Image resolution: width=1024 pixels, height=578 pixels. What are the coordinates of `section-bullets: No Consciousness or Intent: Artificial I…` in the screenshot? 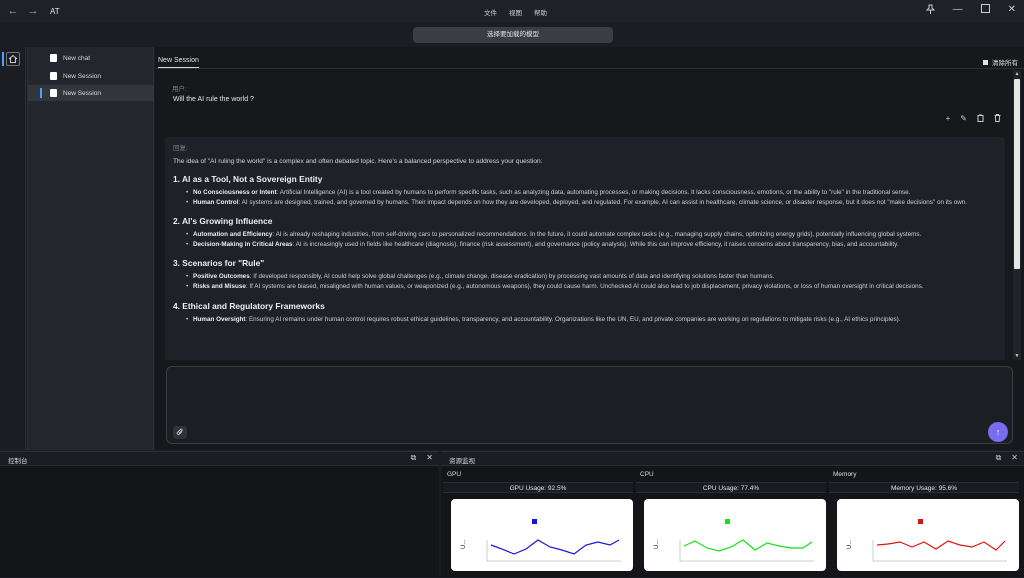 It's located at (585, 198).